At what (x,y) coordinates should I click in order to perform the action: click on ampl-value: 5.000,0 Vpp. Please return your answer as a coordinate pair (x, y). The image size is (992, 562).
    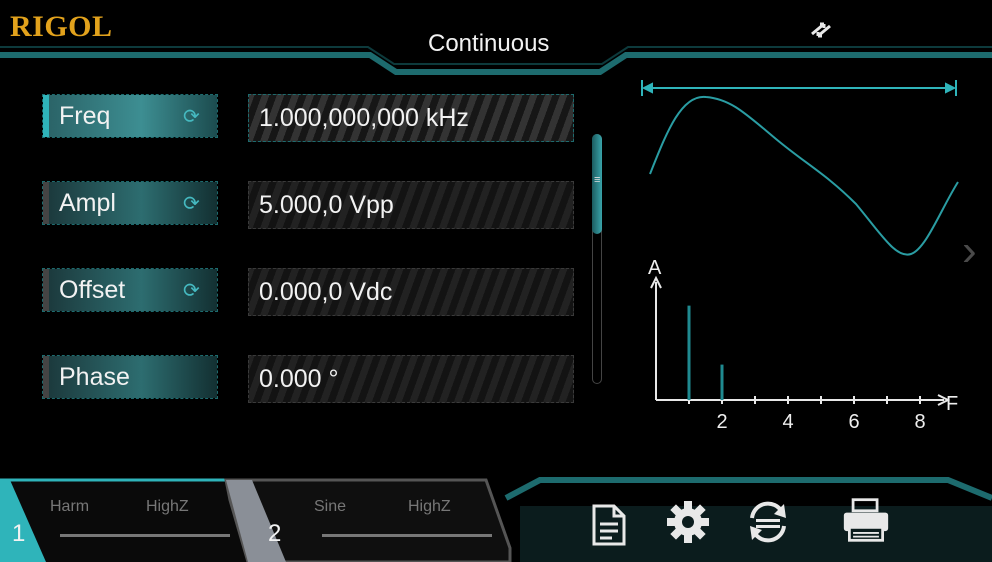
    Looking at the image, I should click on (326, 204).